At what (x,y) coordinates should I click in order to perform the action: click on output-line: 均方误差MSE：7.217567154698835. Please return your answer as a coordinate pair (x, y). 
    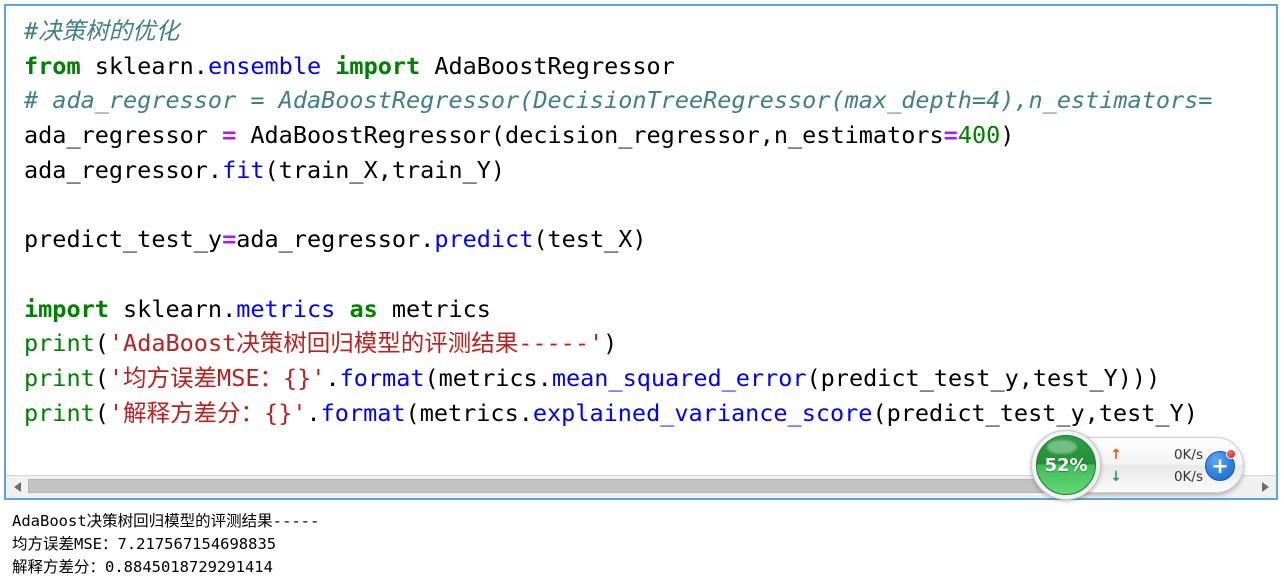
    Looking at the image, I should click on (144, 544).